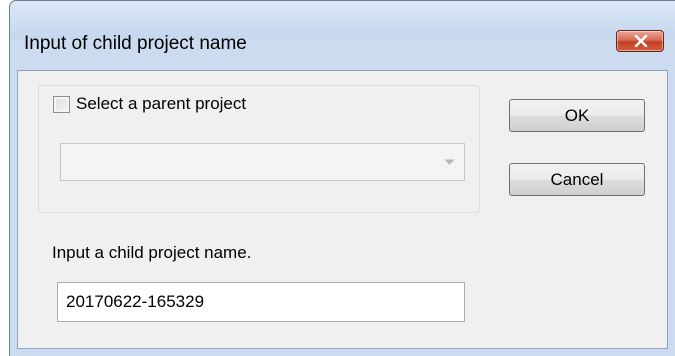 Image resolution: width=675 pixels, height=356 pixels. Describe the element at coordinates (161, 104) in the screenshot. I see `select-parent-label: Select a parent project` at that location.